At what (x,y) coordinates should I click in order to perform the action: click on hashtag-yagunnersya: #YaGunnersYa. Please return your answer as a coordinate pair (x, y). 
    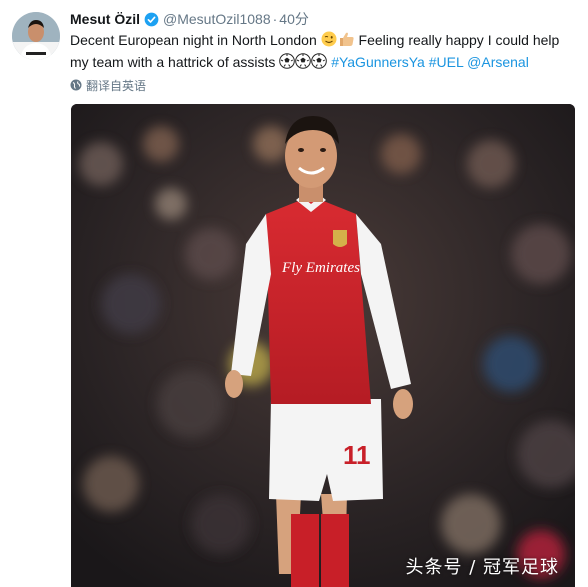
    Looking at the image, I should click on (378, 62).